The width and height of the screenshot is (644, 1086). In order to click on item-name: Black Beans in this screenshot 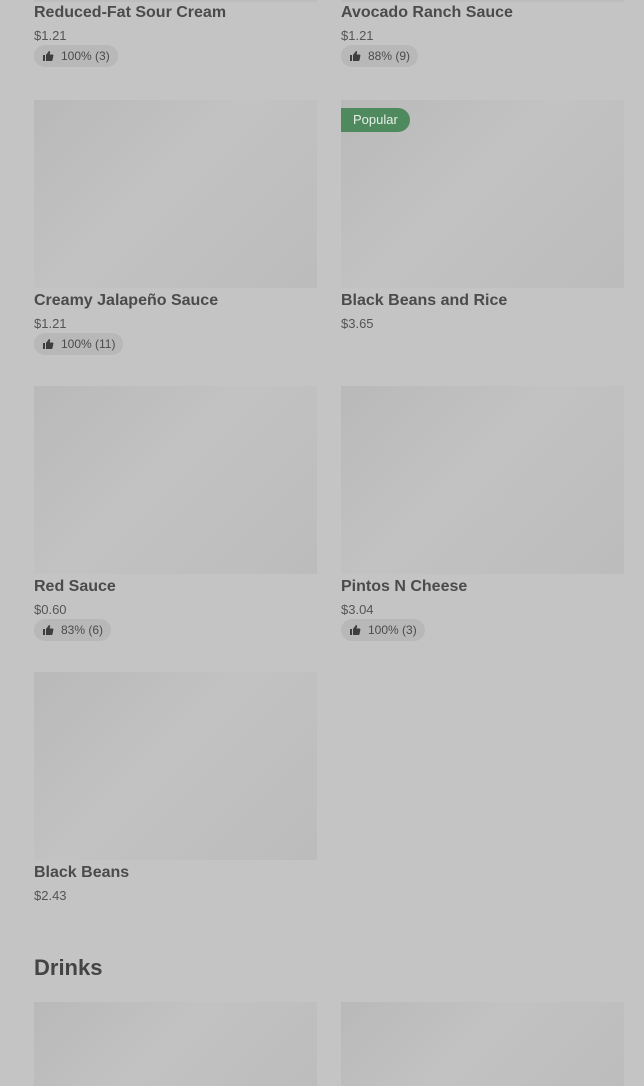, I will do `click(82, 872)`.